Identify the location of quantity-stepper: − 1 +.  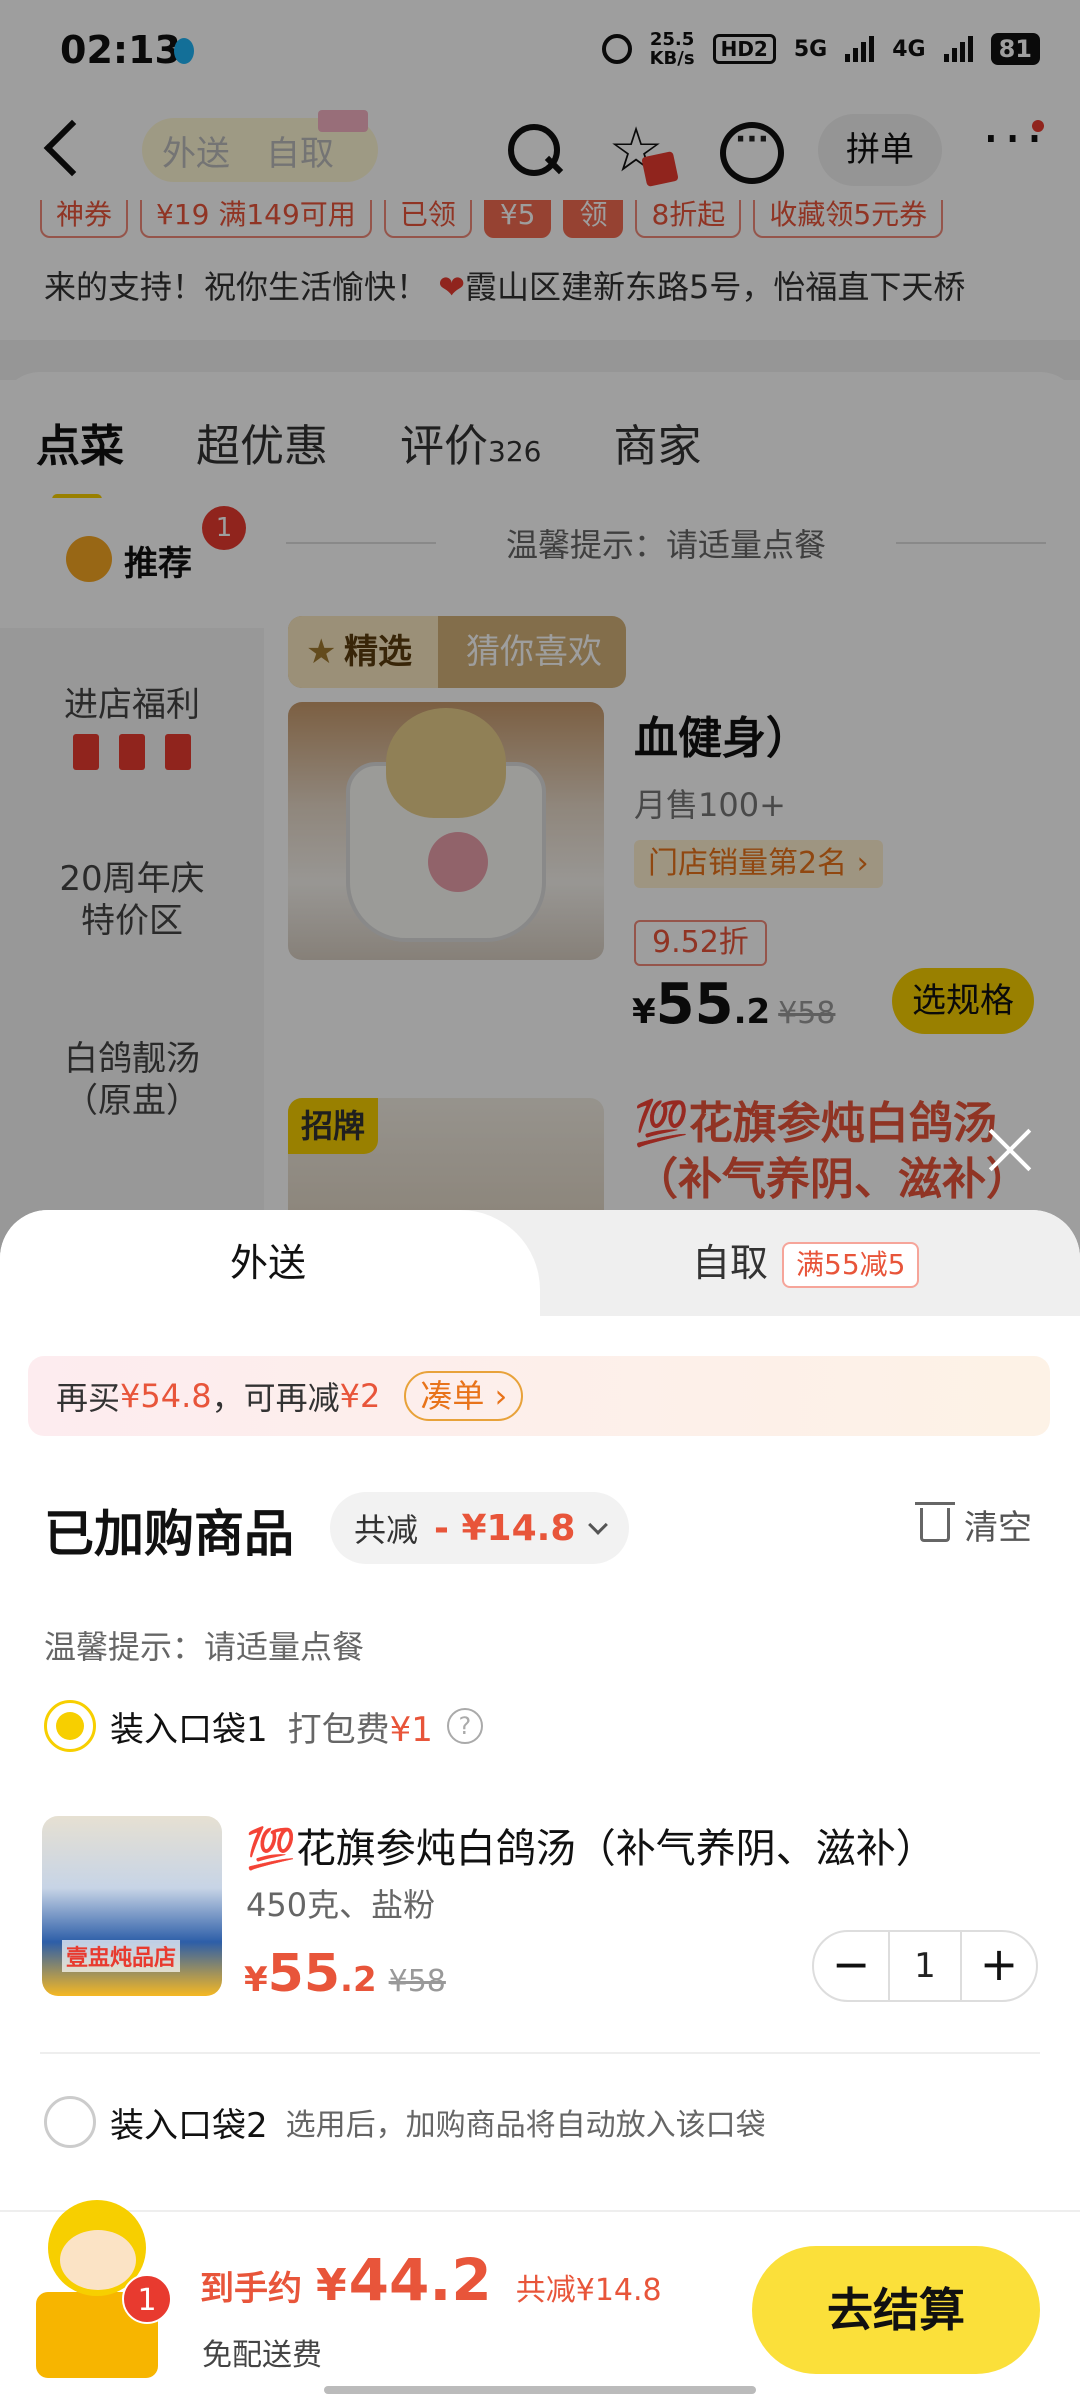
(925, 1966).